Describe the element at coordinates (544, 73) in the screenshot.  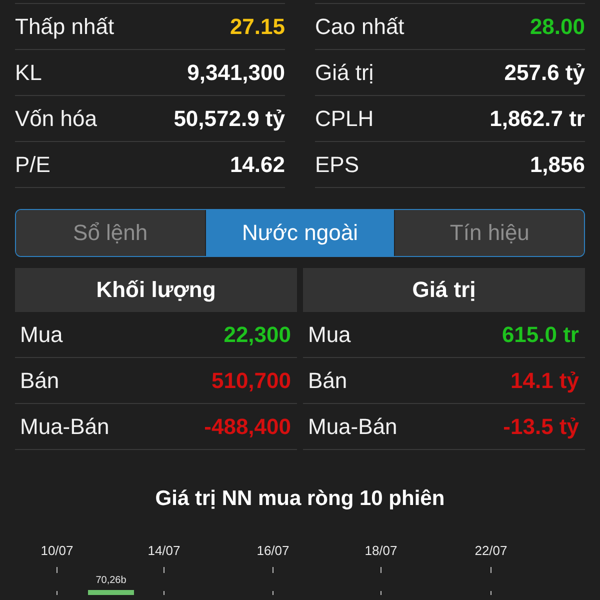
I see `stat-value: 257.6 tỷ` at that location.